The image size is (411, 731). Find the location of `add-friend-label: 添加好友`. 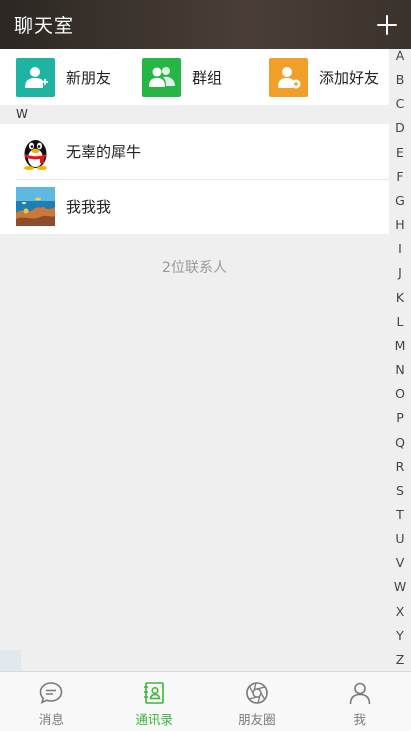

add-friend-label: 添加好友 is located at coordinates (349, 77).